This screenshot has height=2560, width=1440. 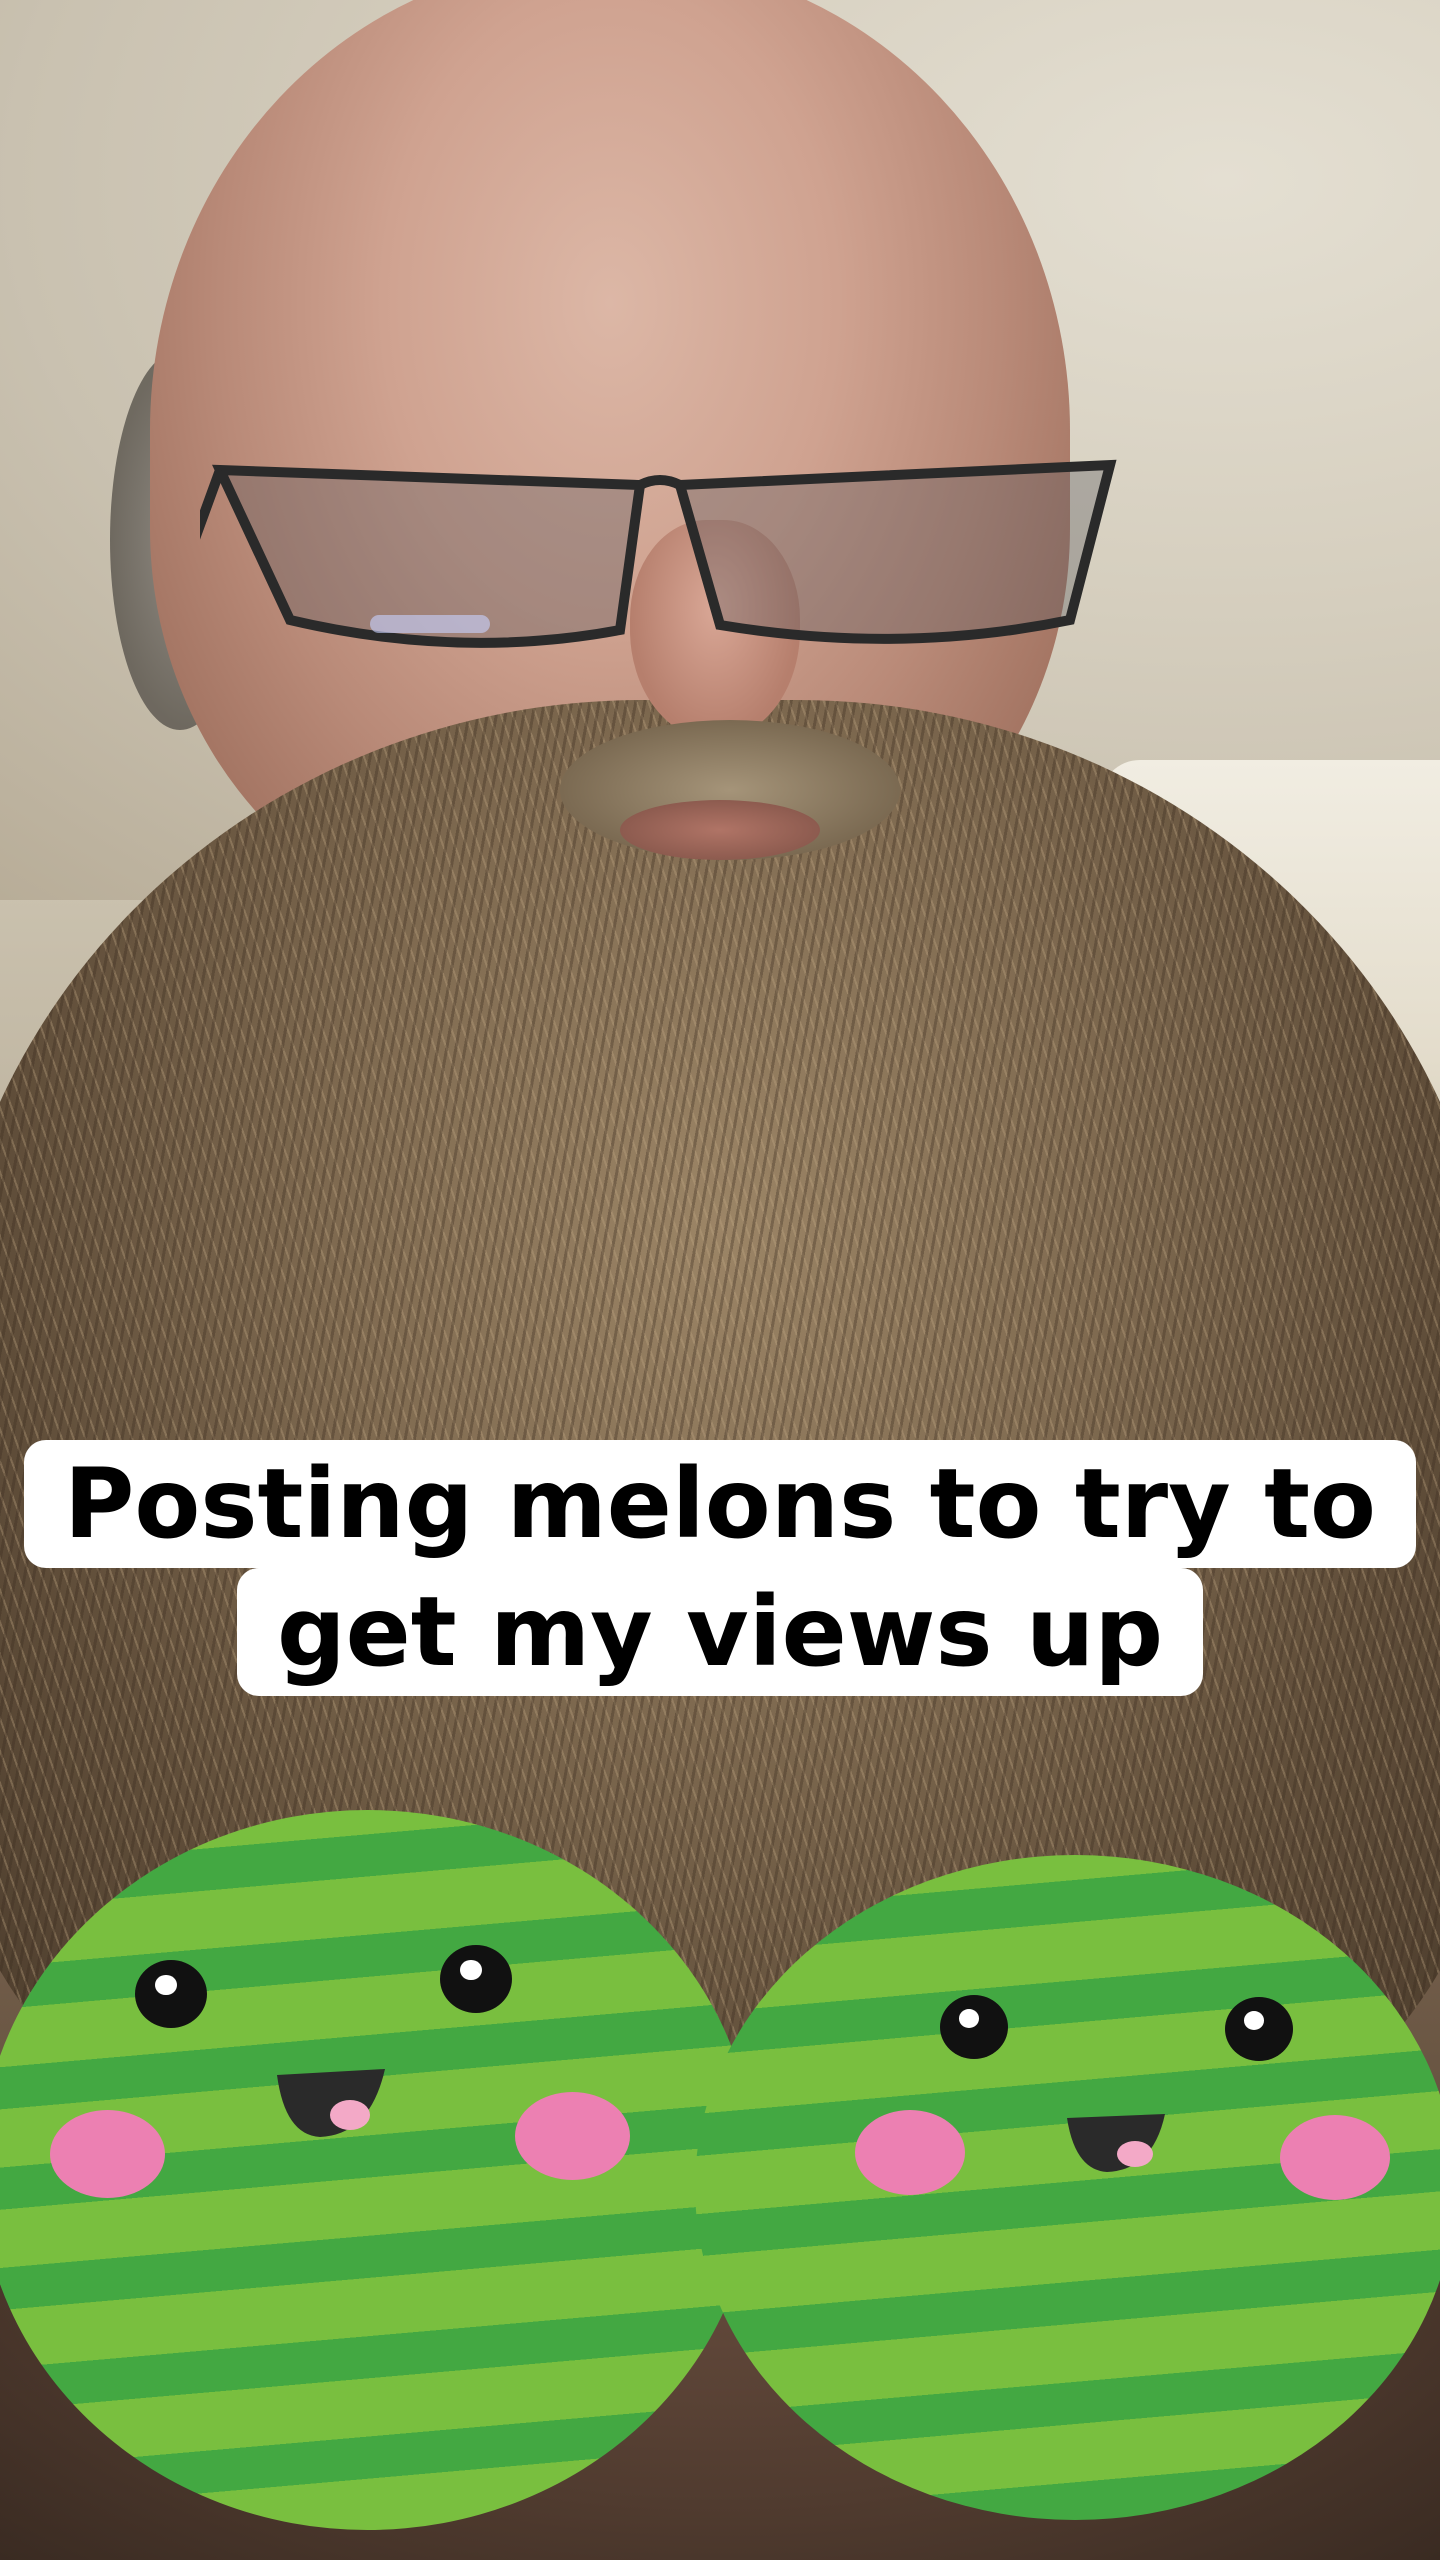 I want to click on caption: Posting melons to try to get my views up, so click(x=720, y=1568).